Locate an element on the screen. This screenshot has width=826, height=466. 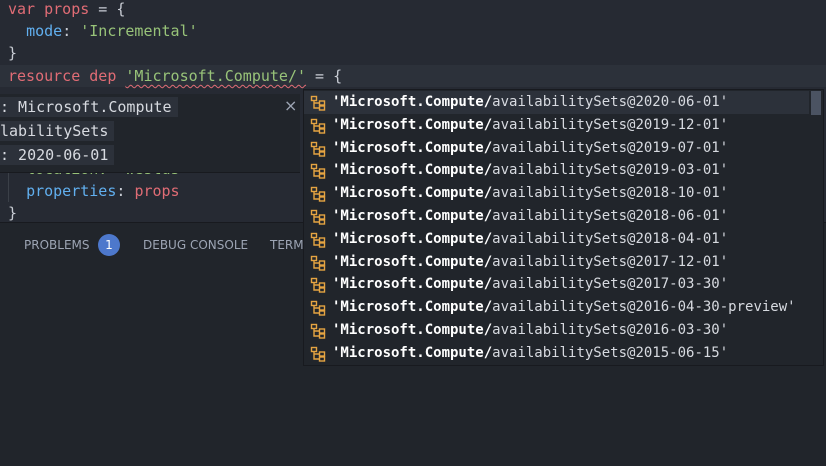
problems-count-badge: 1 is located at coordinates (109, 245).